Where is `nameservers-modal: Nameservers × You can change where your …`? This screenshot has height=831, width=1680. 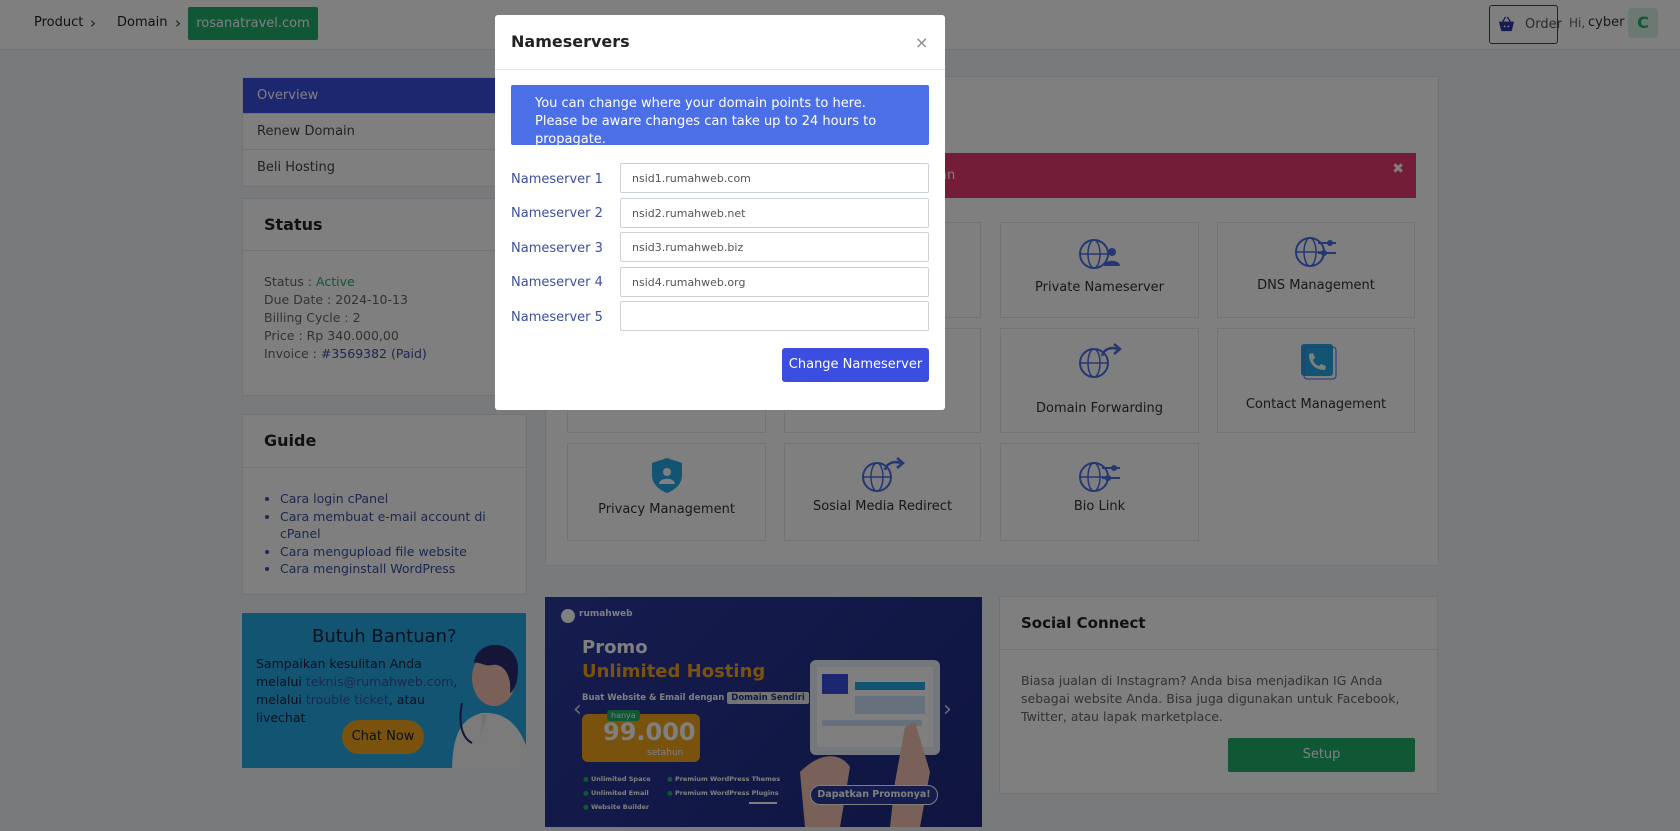 nameservers-modal: Nameservers × You can change where your … is located at coordinates (720, 212).